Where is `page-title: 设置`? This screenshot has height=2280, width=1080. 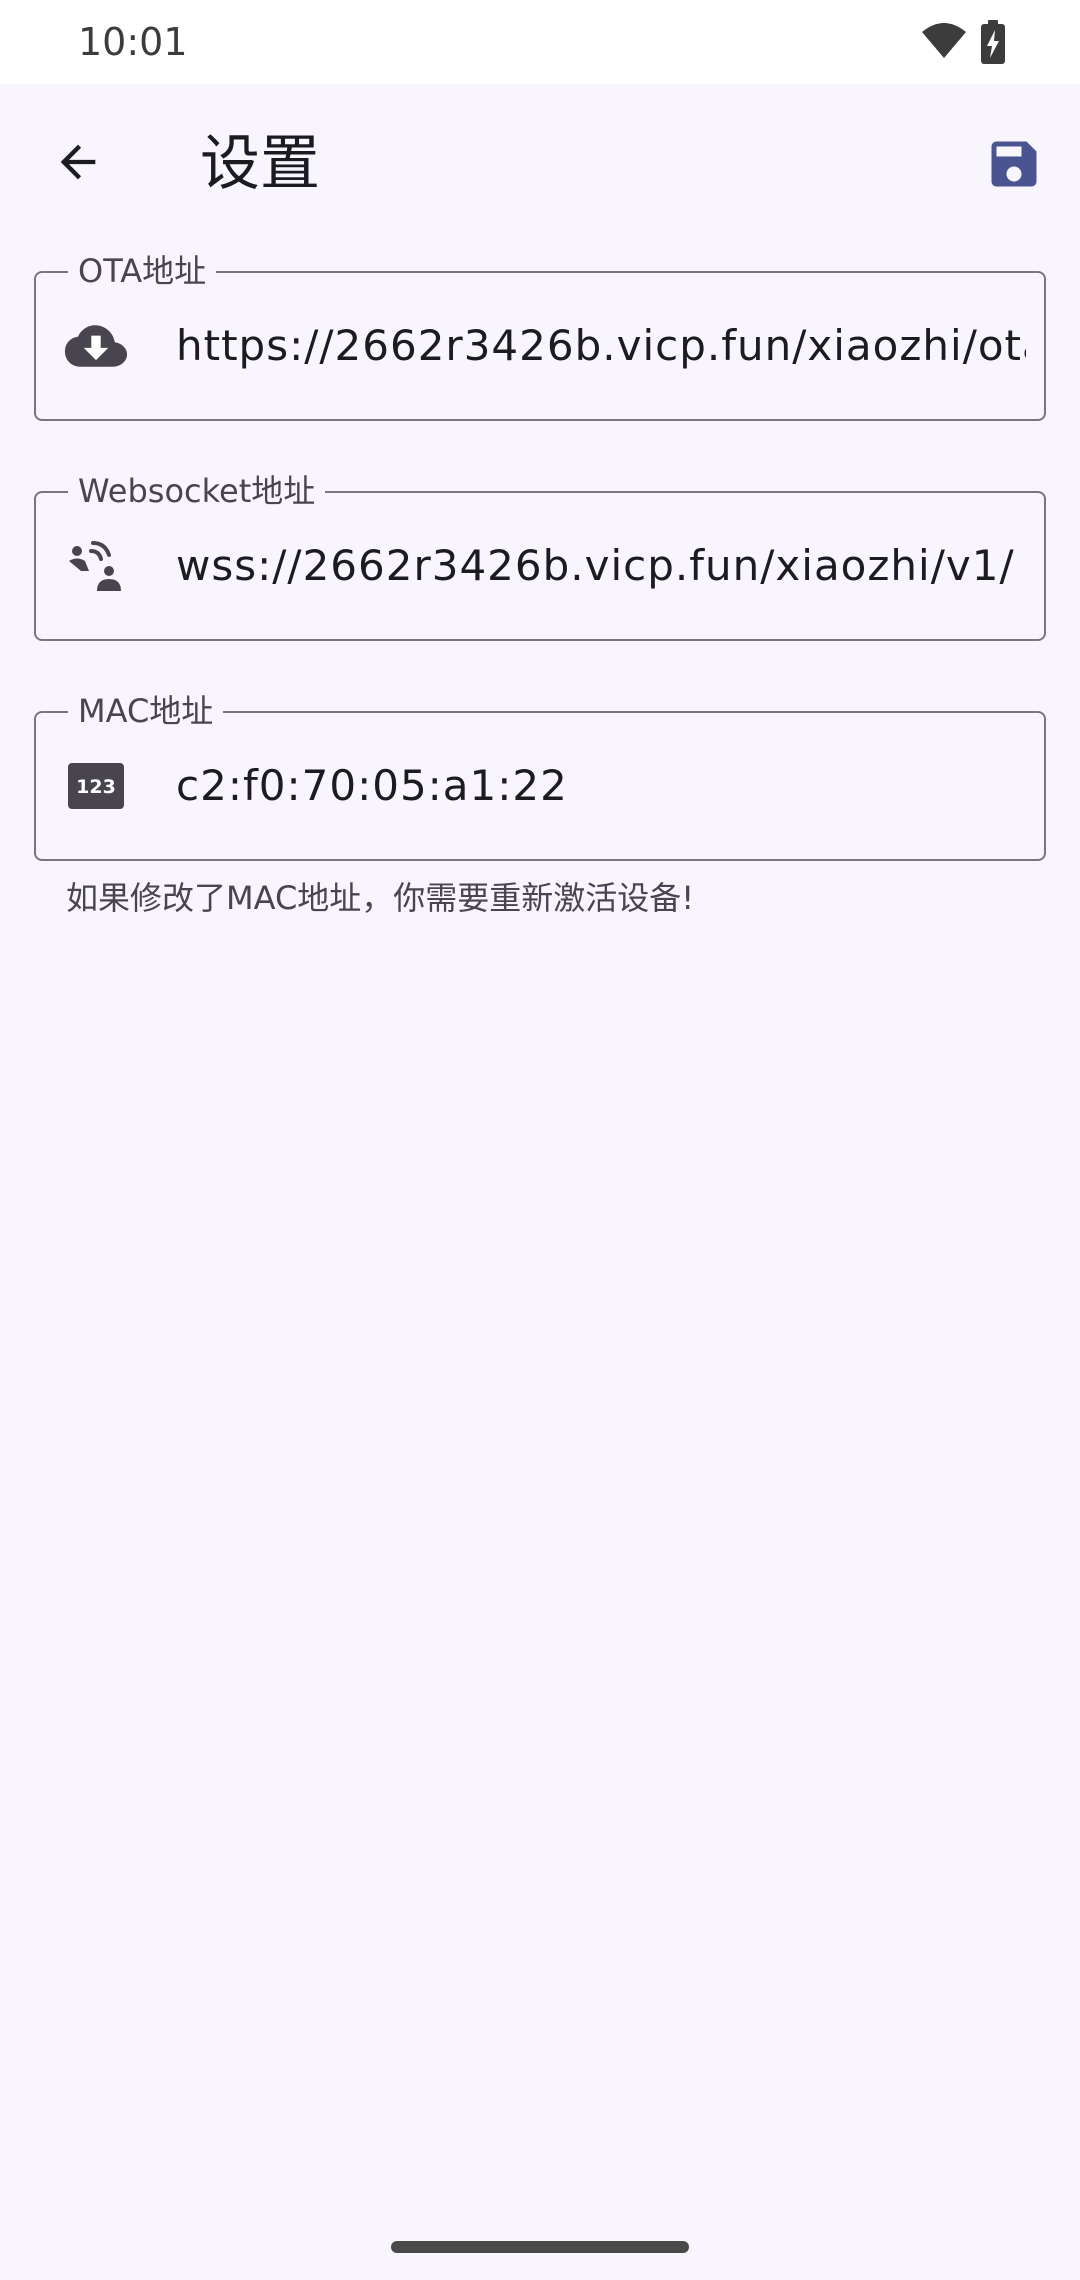
page-title: 设置 is located at coordinates (260, 164).